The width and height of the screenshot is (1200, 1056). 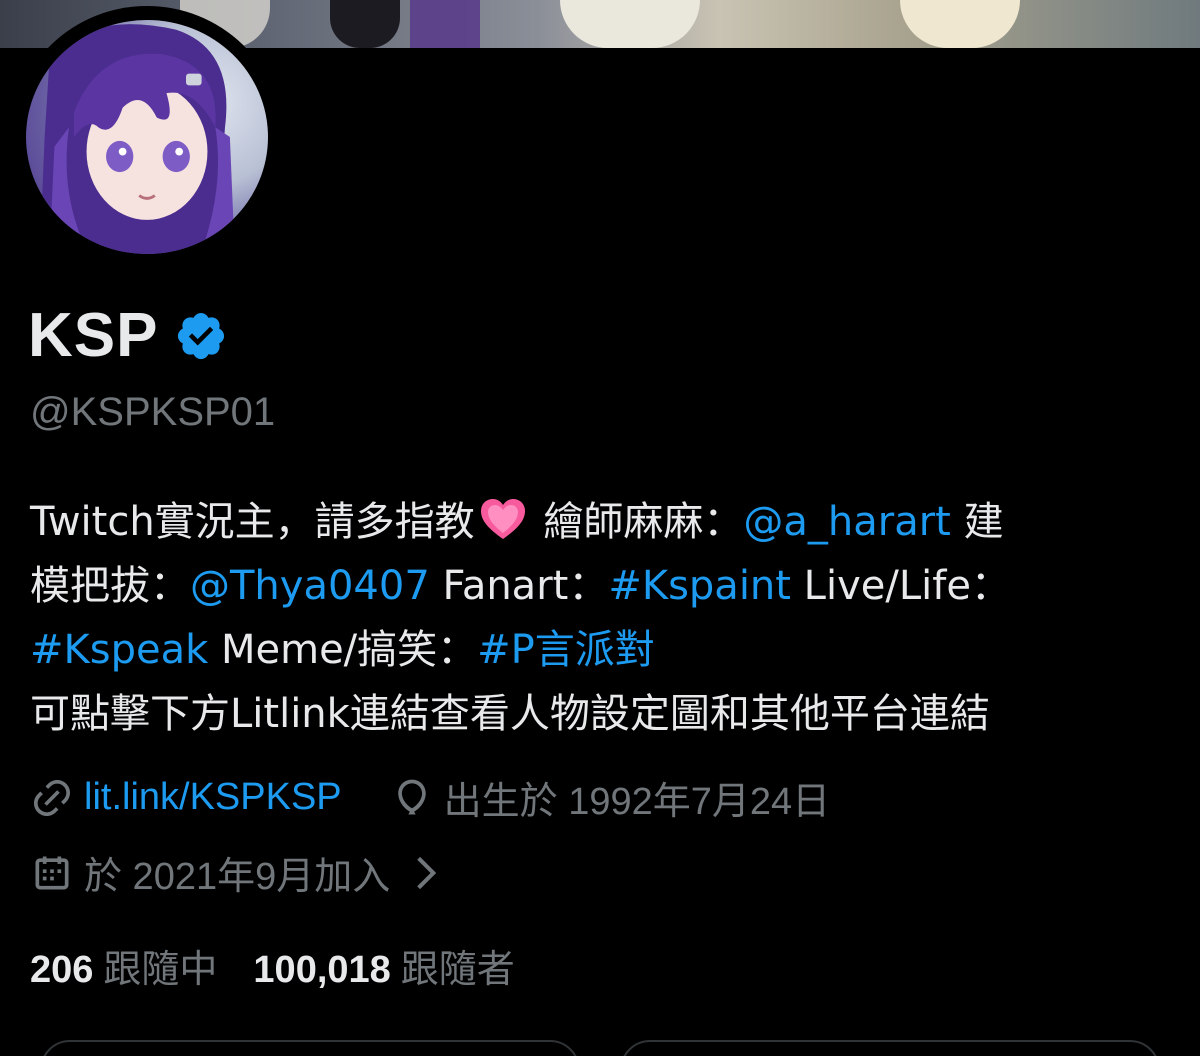 What do you see at coordinates (430, 797) in the screenshot?
I see `profile-meta-row: lit.link/KSPKSP 出生於 1992年7月24日` at bounding box center [430, 797].